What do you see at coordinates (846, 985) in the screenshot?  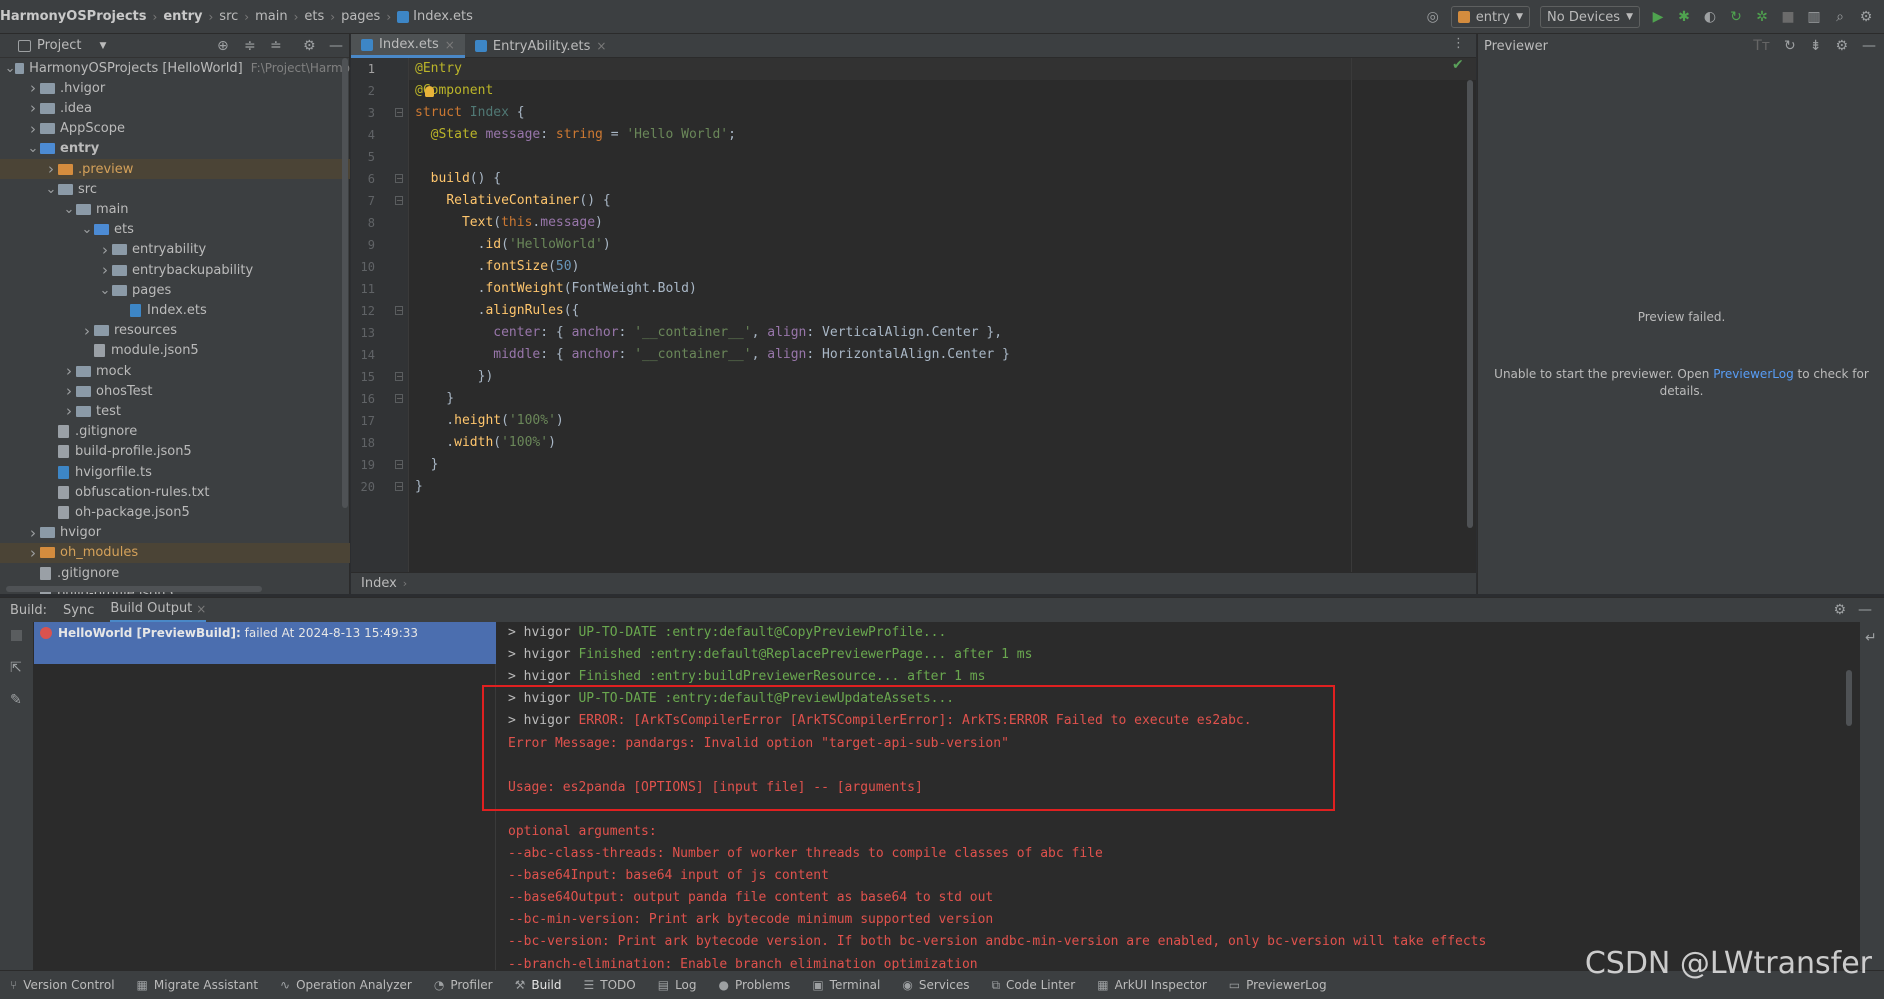 I see `tool-window-terminal: ▣ Terminal` at bounding box center [846, 985].